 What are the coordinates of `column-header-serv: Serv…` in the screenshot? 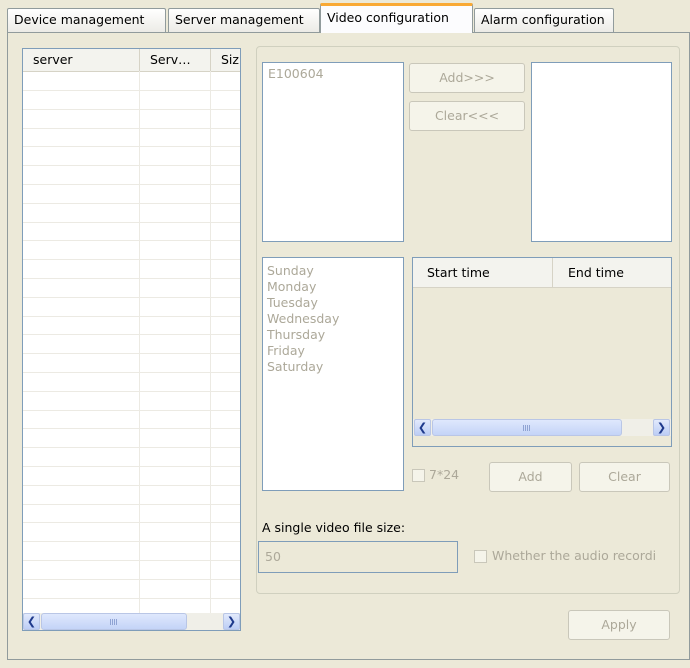 It's located at (175, 60).